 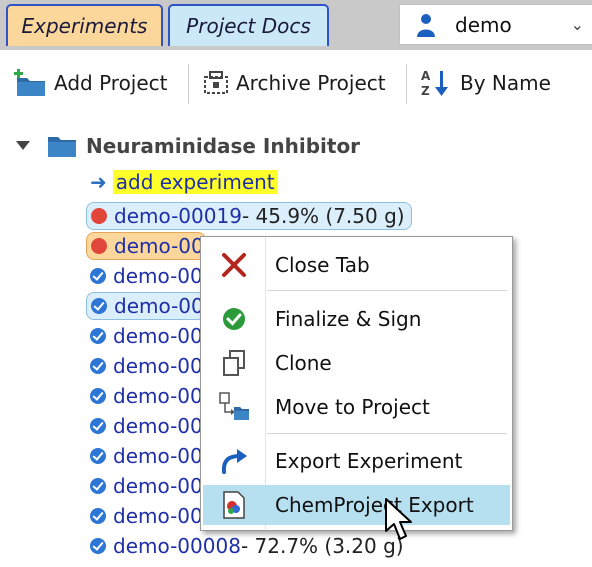 I want to click on project-name: Neuraminidase Inhibitor, so click(x=223, y=146).